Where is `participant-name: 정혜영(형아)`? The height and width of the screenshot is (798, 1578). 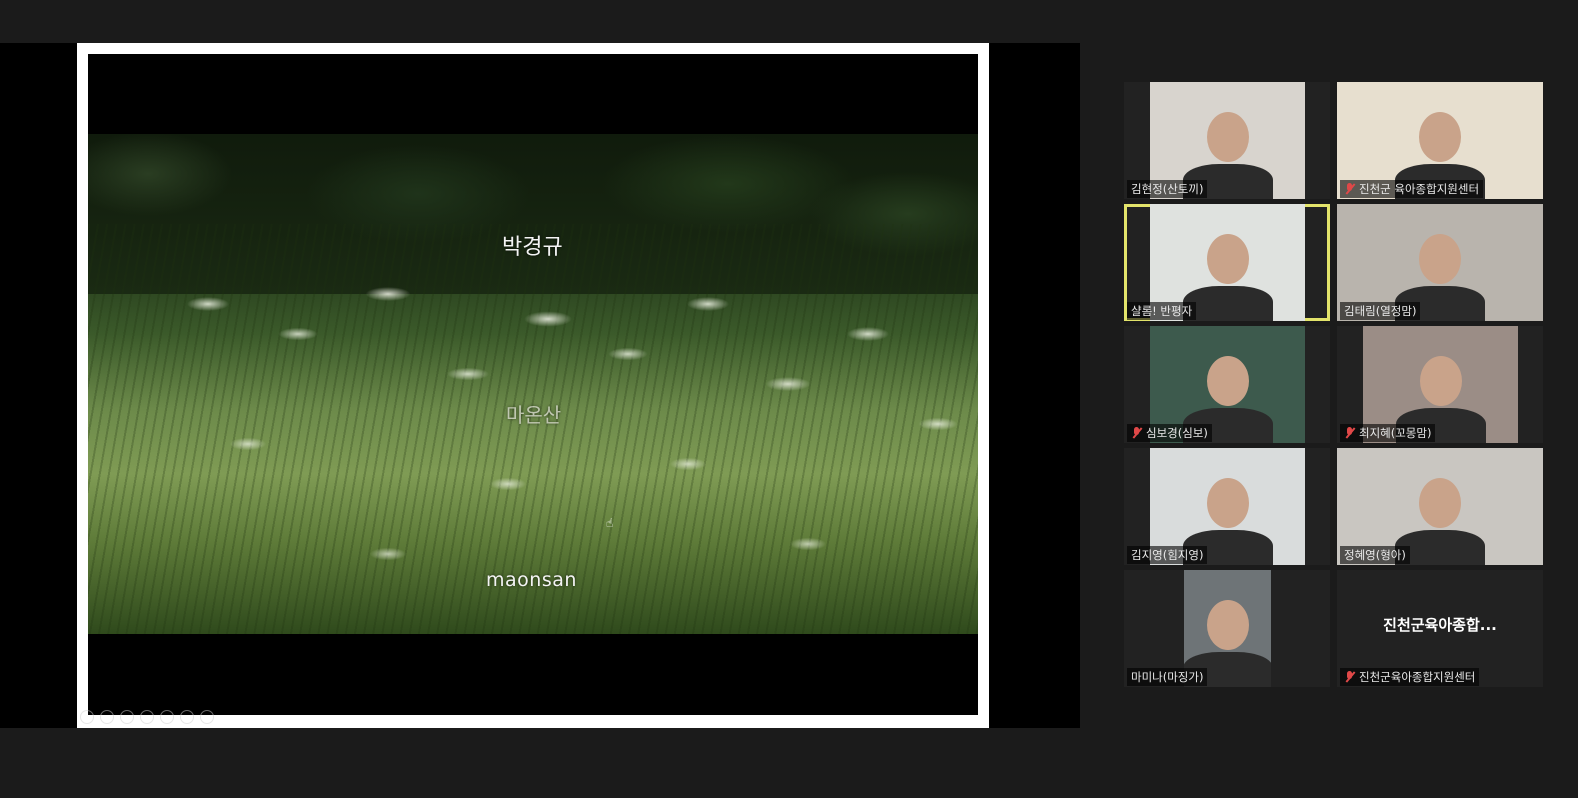 participant-name: 정혜영(형아) is located at coordinates (1375, 555).